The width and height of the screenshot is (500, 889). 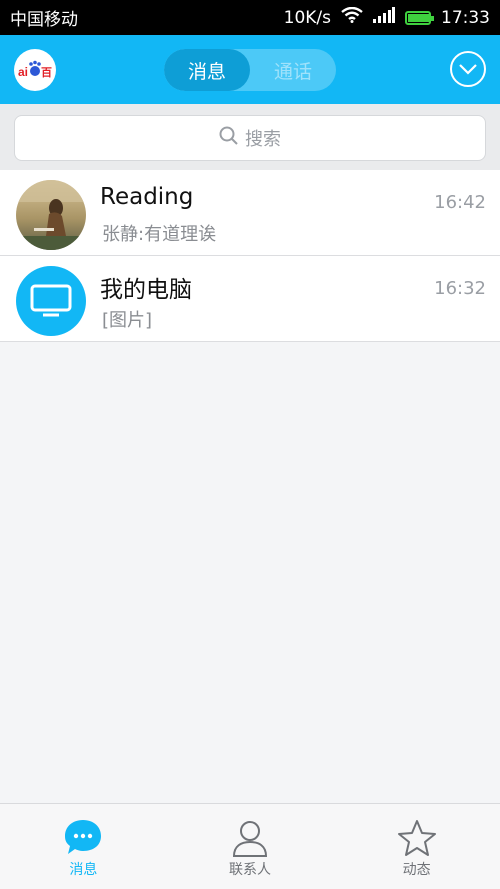 I want to click on bottom-navigation: 消息 联系人 动态, so click(x=250, y=846).